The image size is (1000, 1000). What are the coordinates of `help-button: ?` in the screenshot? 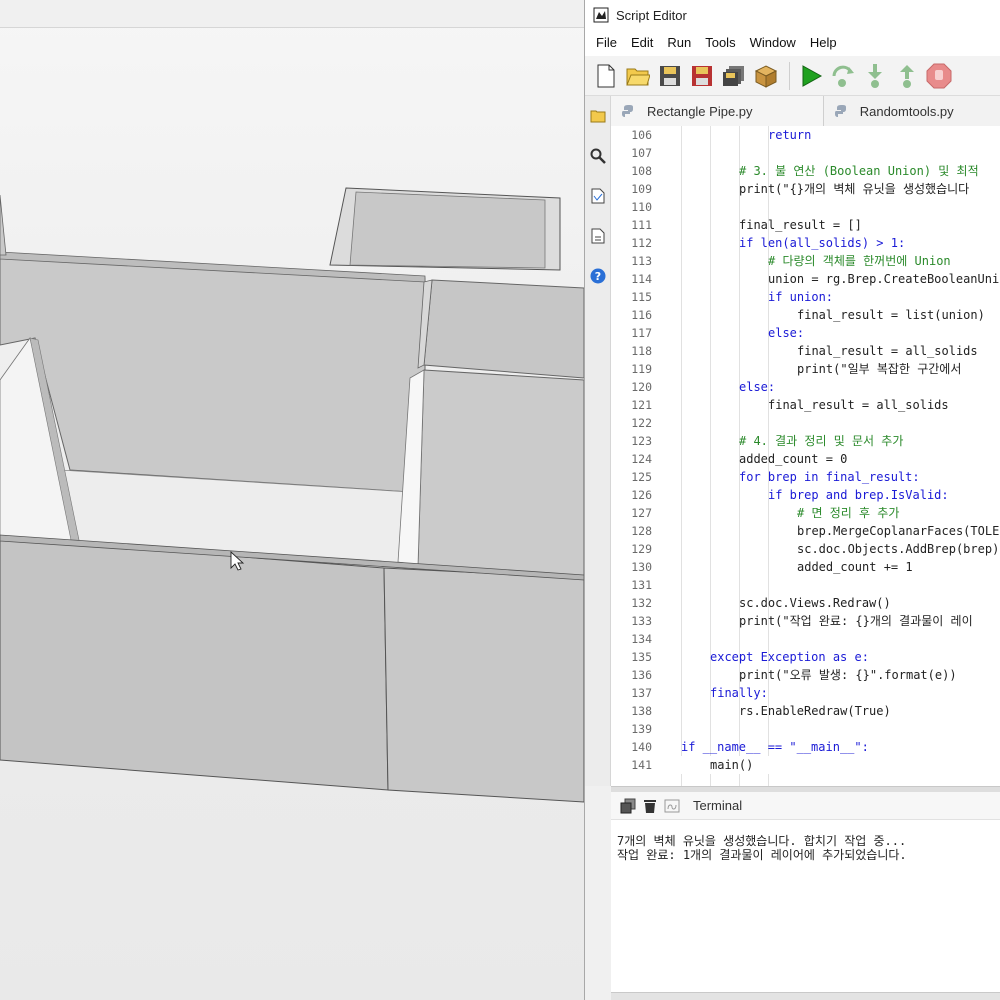 It's located at (598, 276).